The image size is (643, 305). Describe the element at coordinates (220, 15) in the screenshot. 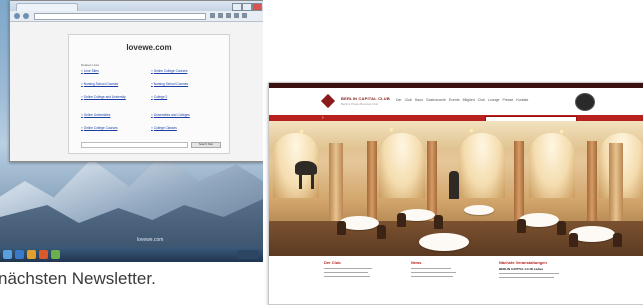

I see `favorites-icon` at that location.